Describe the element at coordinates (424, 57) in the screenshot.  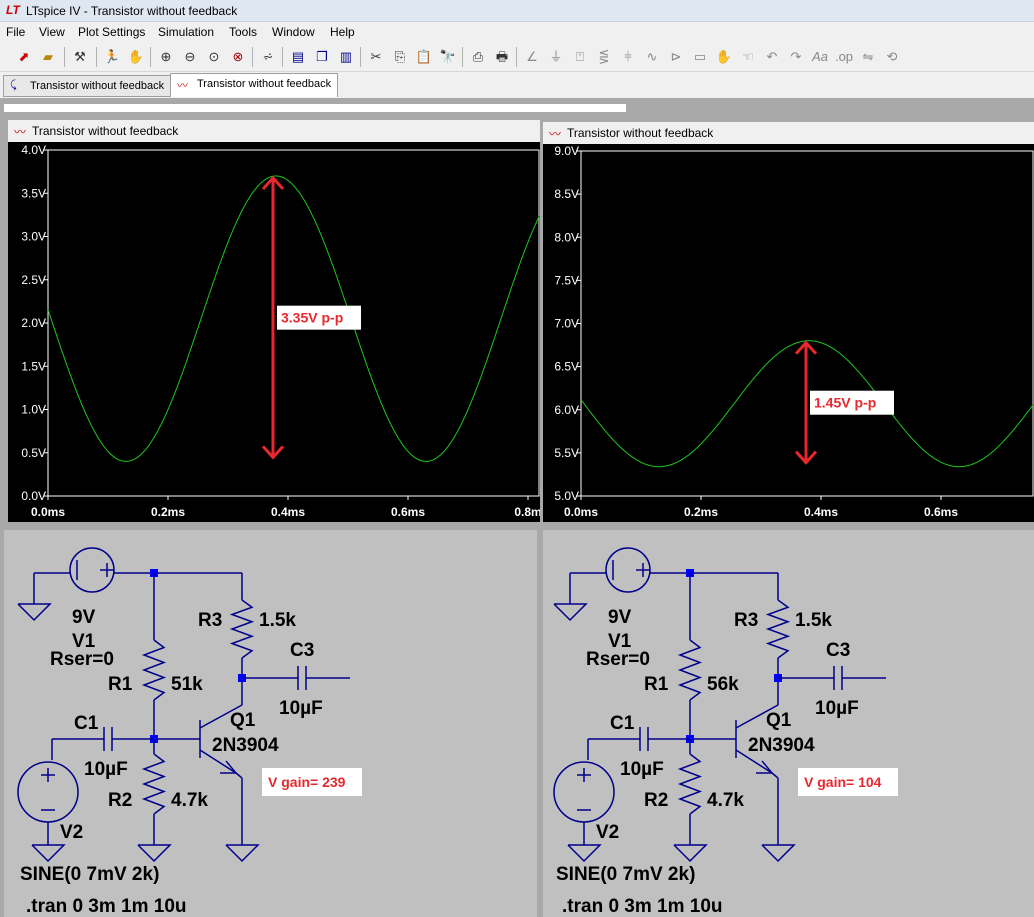
I see `paste-icon: 📋` at that location.